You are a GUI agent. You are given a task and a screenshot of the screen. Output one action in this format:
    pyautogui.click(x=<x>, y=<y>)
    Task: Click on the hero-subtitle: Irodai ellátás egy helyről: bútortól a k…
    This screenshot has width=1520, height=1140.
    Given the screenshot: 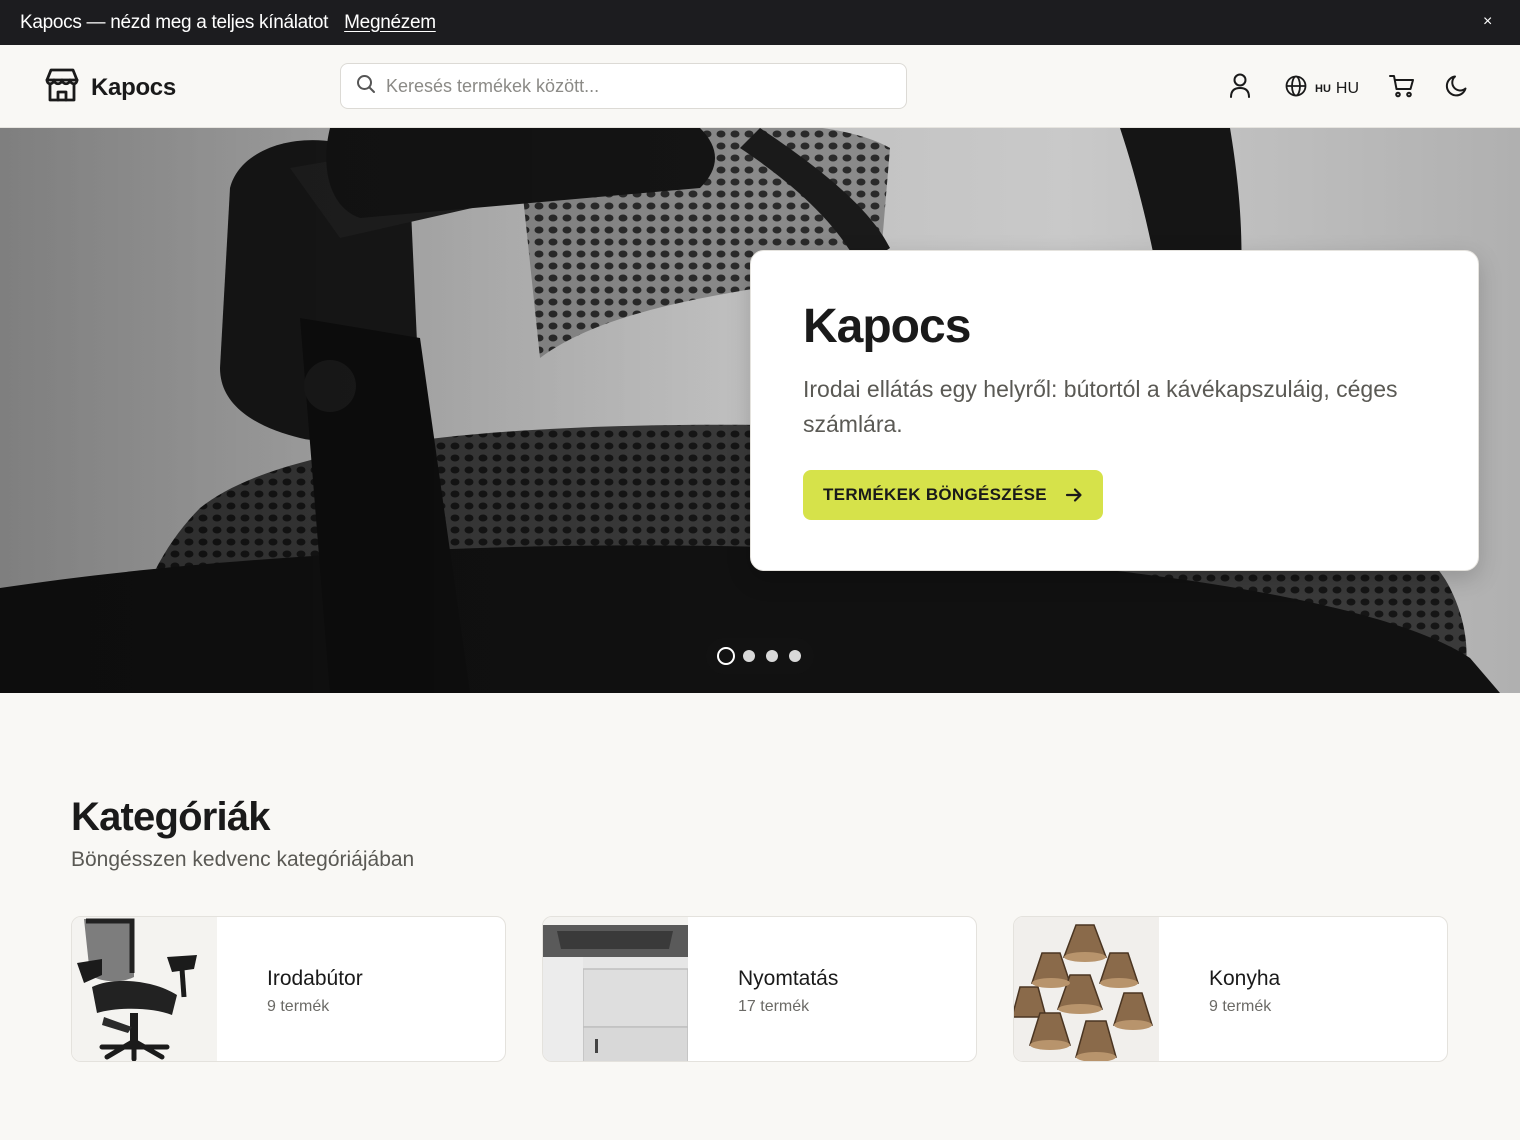 What is the action you would take?
    pyautogui.click(x=1100, y=406)
    